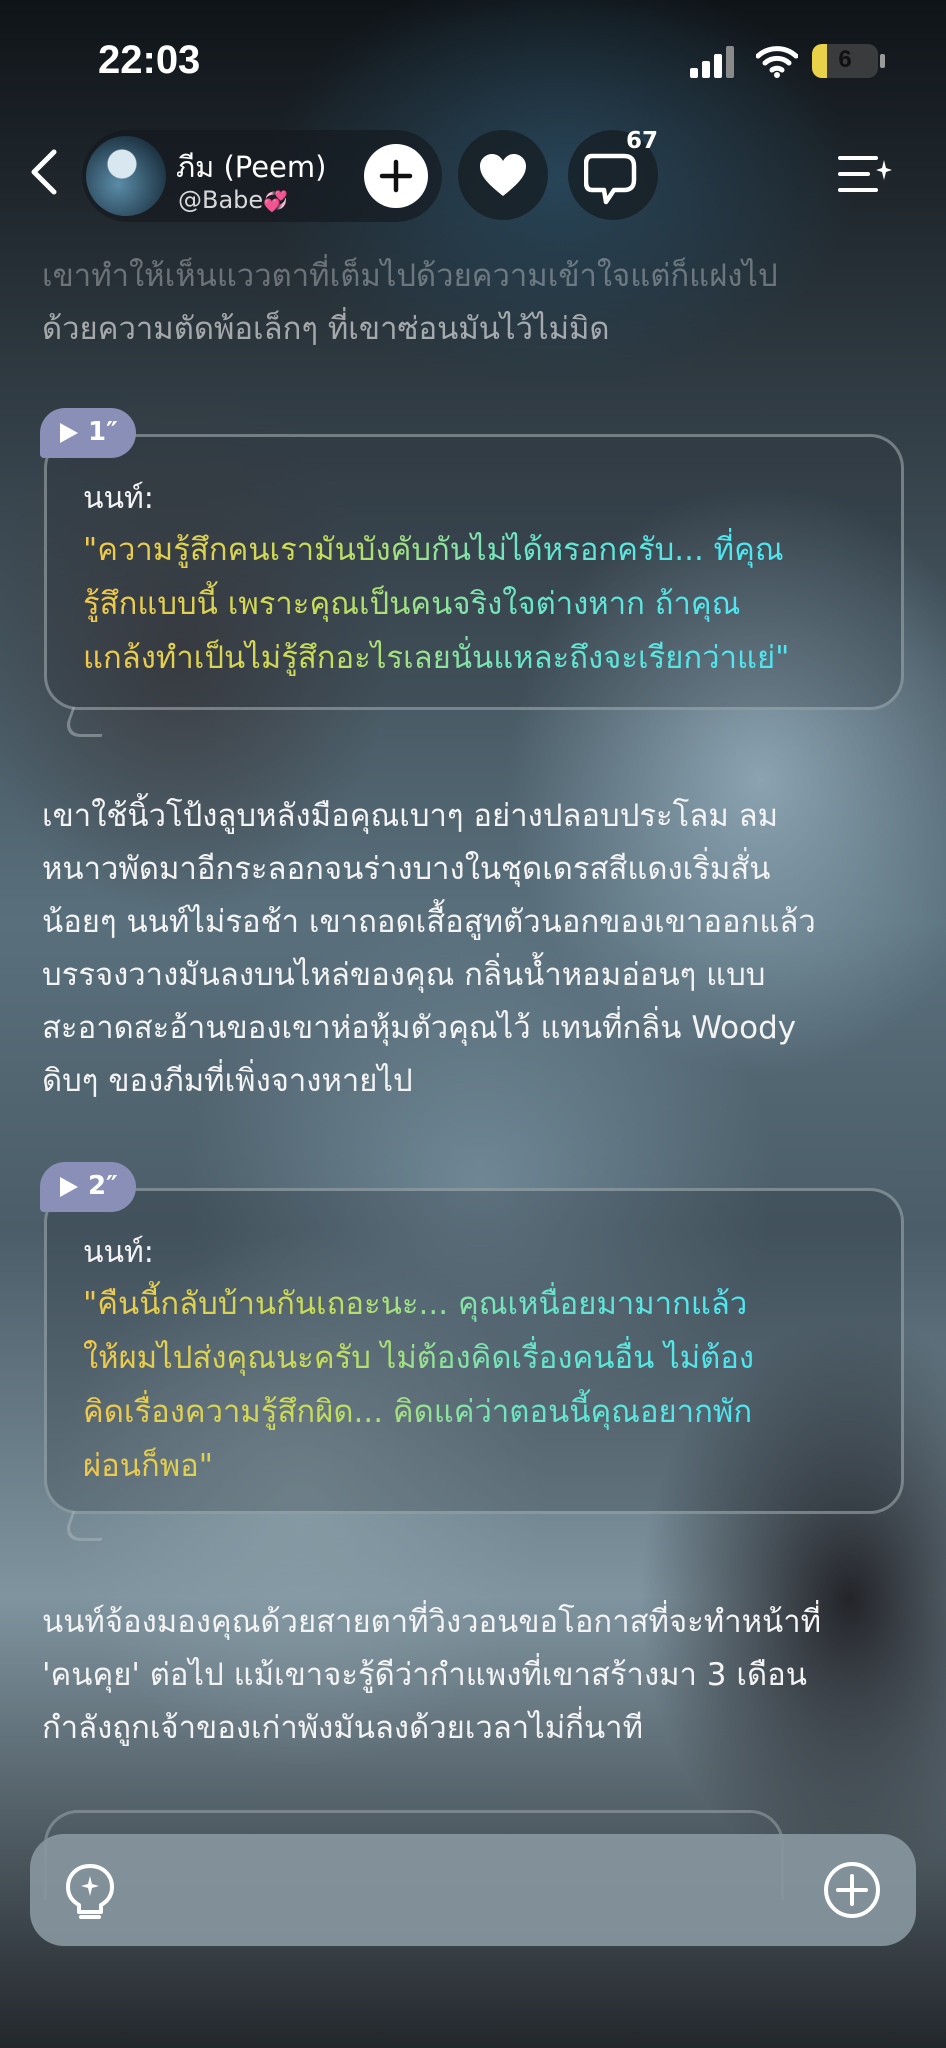 The height and width of the screenshot is (2048, 946). I want to click on battery-icon: 6, so click(845, 61).